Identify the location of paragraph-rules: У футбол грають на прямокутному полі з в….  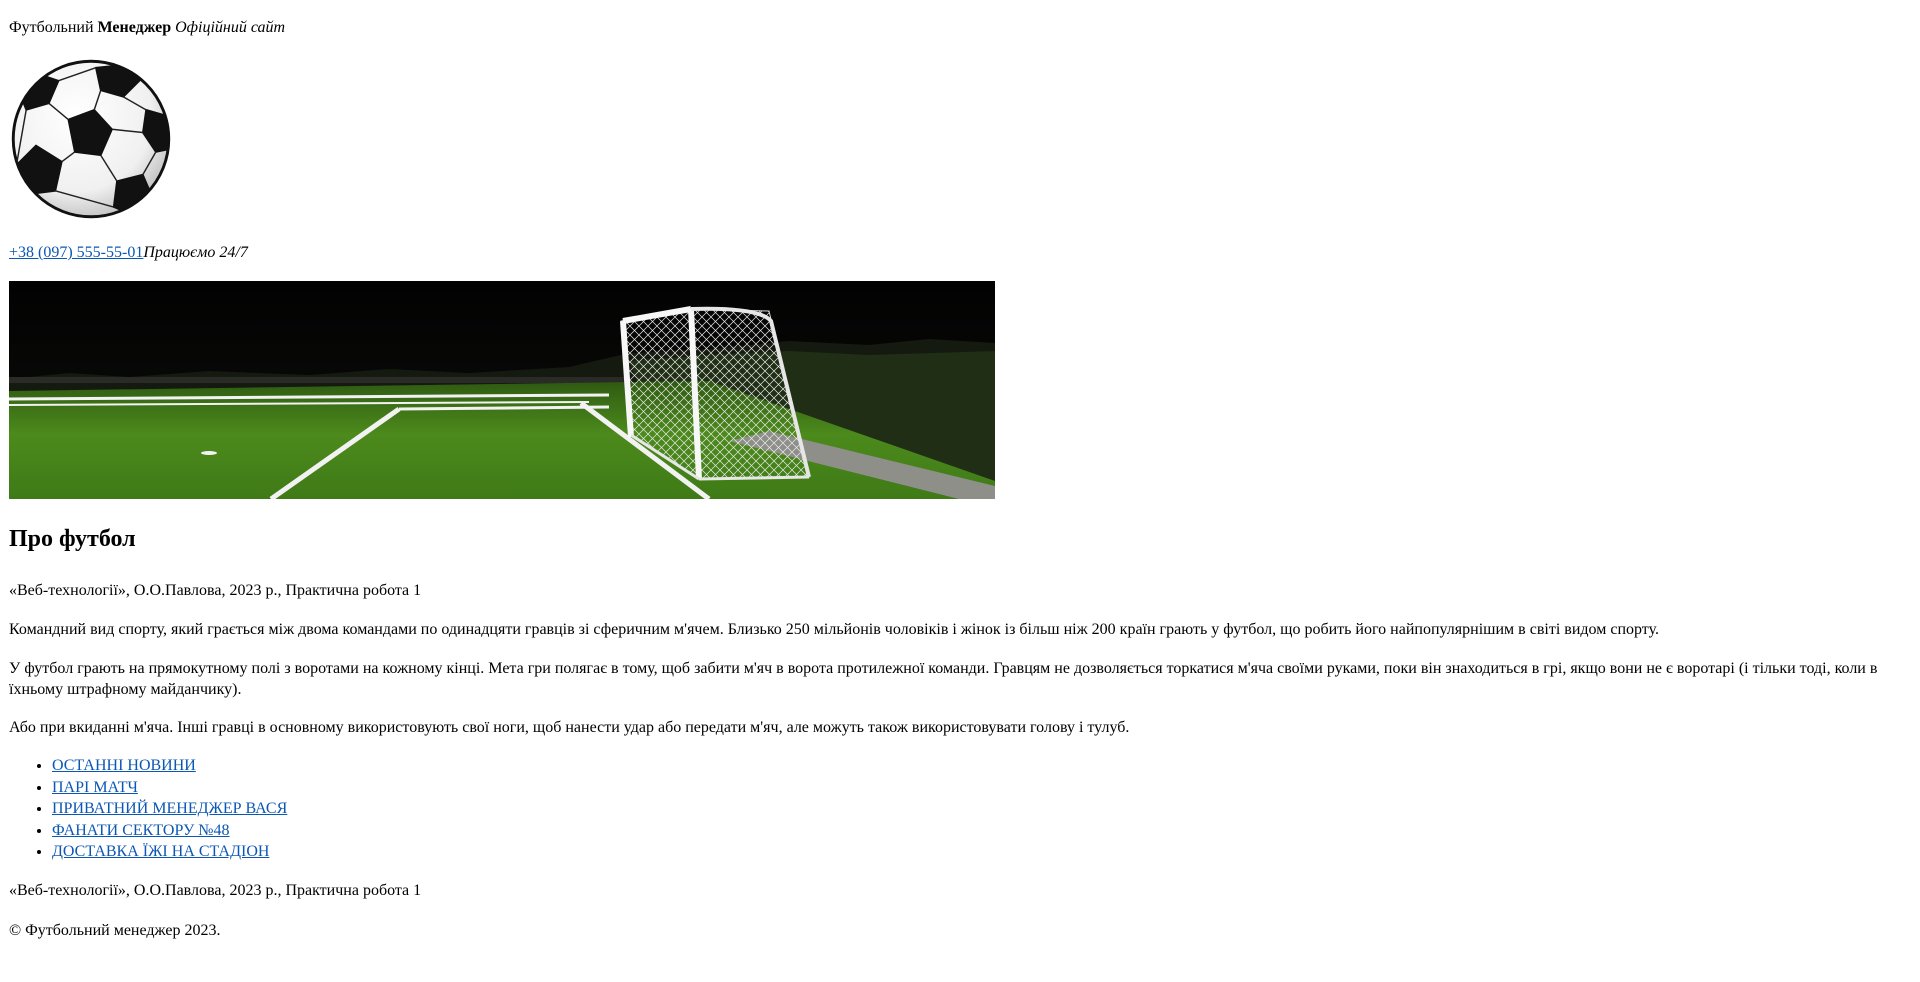
(943, 679).